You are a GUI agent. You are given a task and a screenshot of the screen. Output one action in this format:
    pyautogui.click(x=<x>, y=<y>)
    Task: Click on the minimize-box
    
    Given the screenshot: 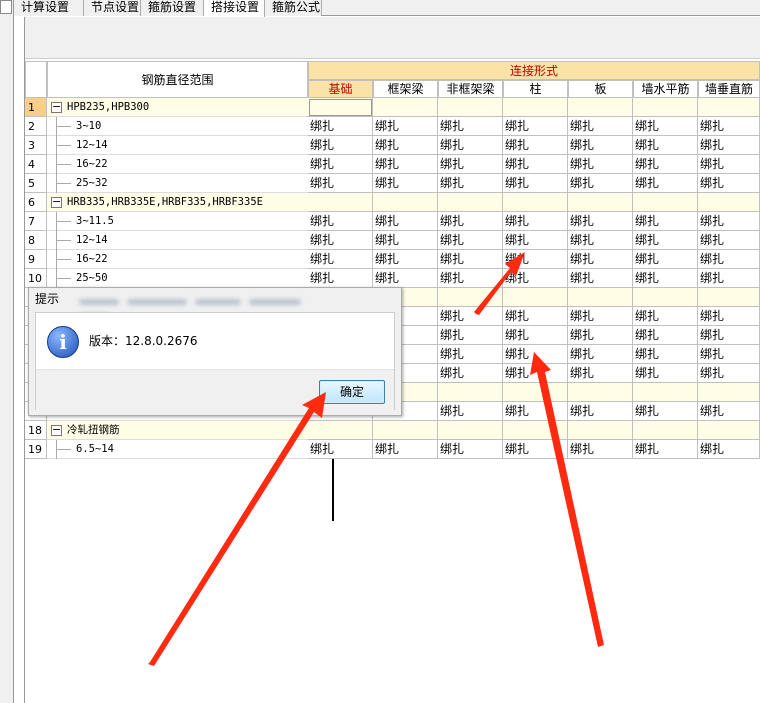 What is the action you would take?
    pyautogui.click(x=6, y=7)
    